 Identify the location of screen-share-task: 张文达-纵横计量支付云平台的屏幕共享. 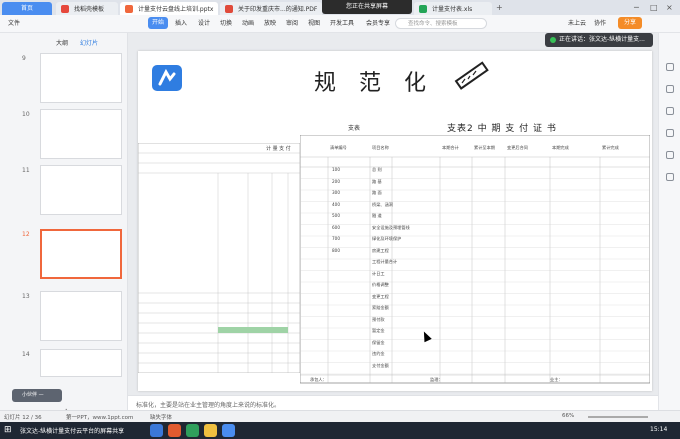
(72, 430).